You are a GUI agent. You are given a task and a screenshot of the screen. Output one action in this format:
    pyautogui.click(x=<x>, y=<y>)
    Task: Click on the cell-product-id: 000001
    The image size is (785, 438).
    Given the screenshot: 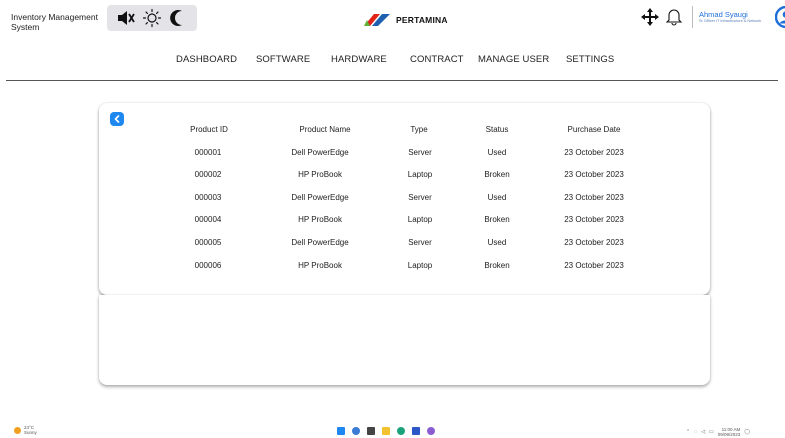 What is the action you would take?
    pyautogui.click(x=208, y=152)
    